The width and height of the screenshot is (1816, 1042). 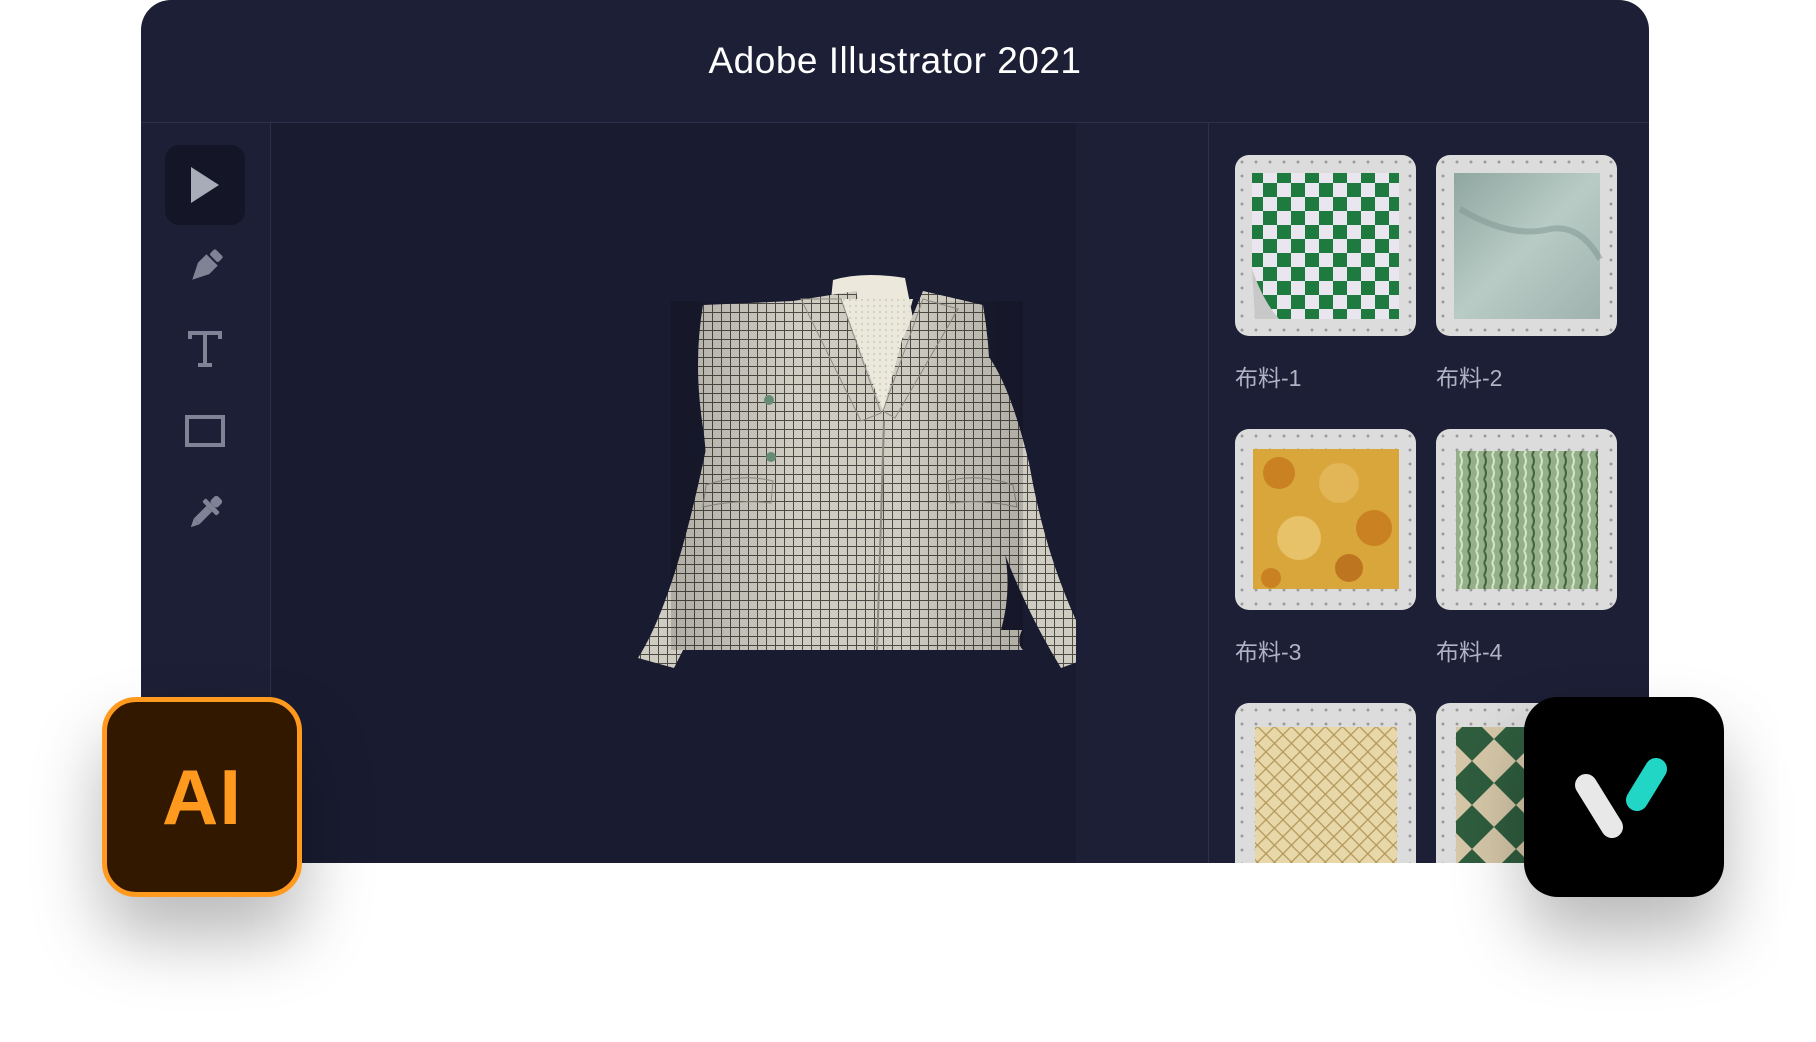 What do you see at coordinates (866, 471) in the screenshot?
I see `blazer-artwork` at bounding box center [866, 471].